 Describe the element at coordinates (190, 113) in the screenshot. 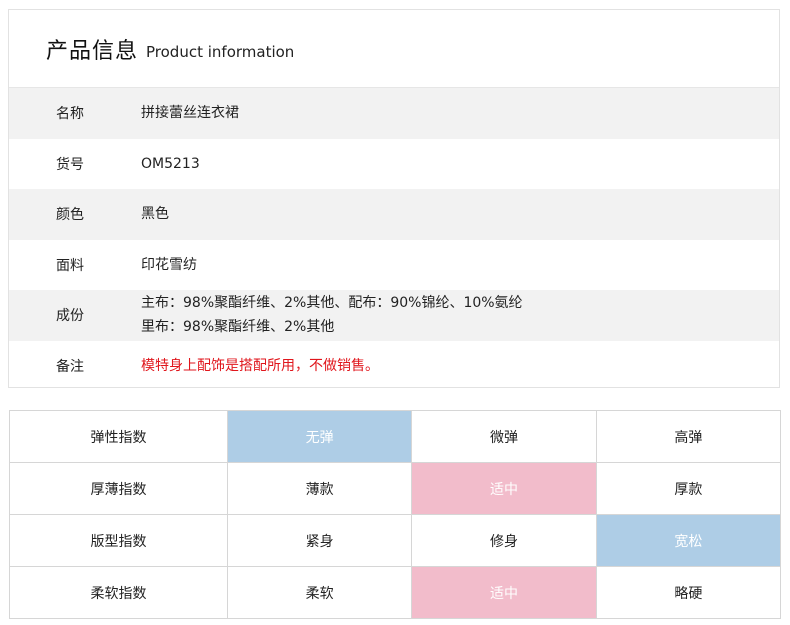

I see `info-value: 拼接蕾丝连衣裙` at that location.